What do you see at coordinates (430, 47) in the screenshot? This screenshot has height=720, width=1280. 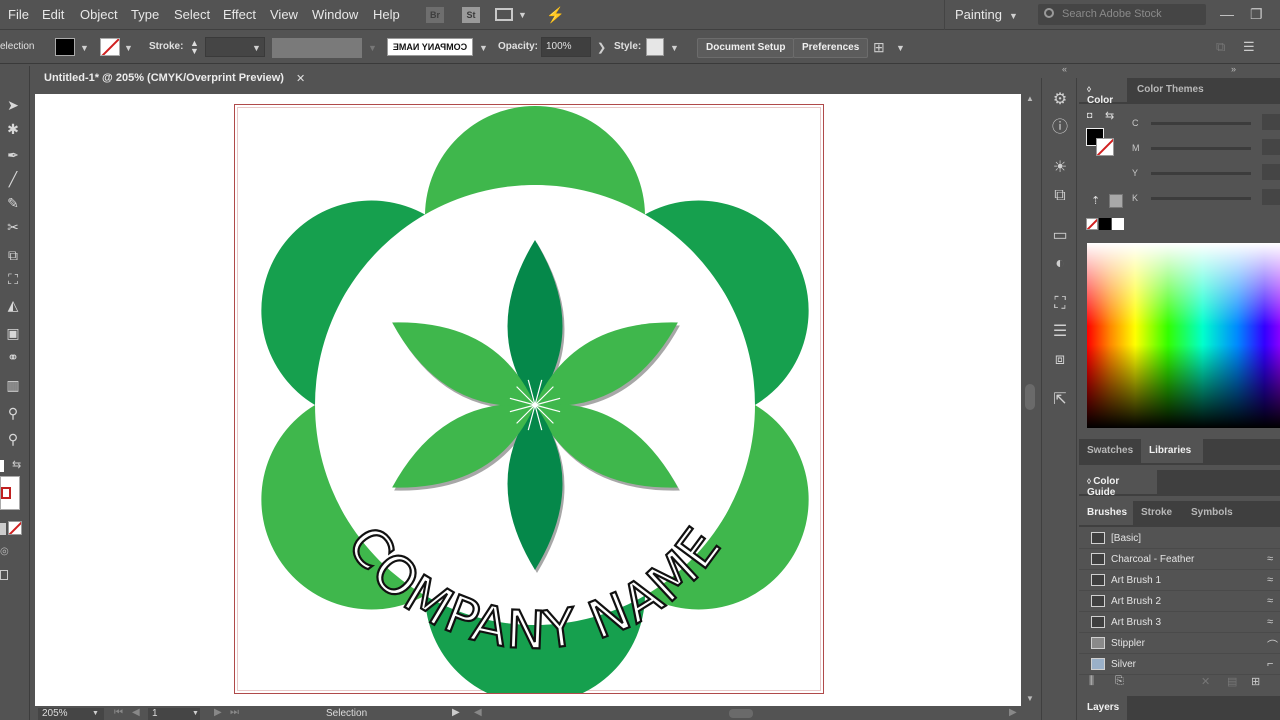 I see `brush-definition-preview: COMPANY NAME` at bounding box center [430, 47].